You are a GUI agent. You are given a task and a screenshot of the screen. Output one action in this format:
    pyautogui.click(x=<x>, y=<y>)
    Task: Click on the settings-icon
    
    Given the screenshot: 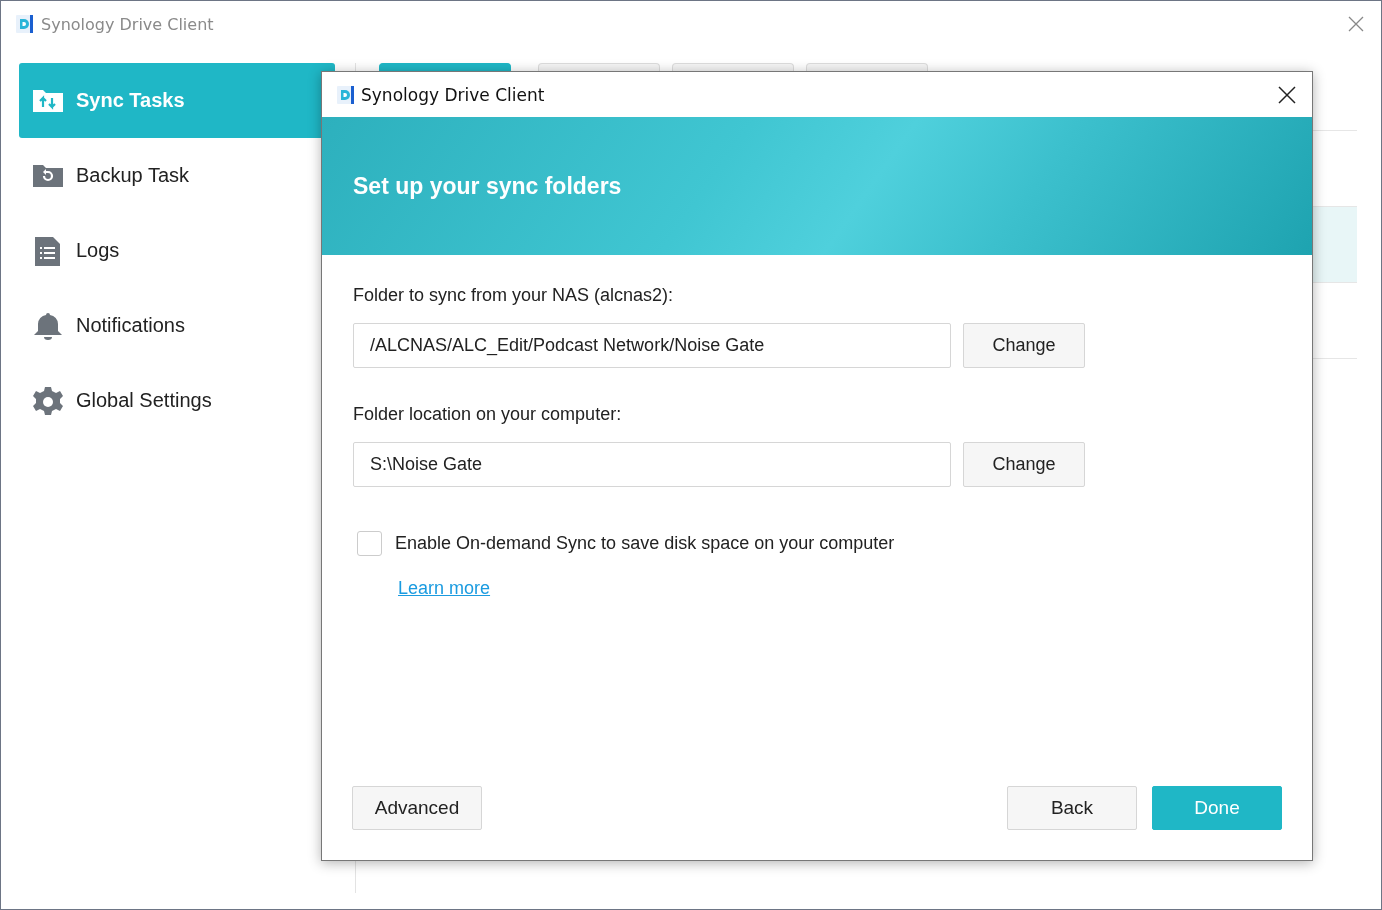 What is the action you would take?
    pyautogui.click(x=48, y=400)
    